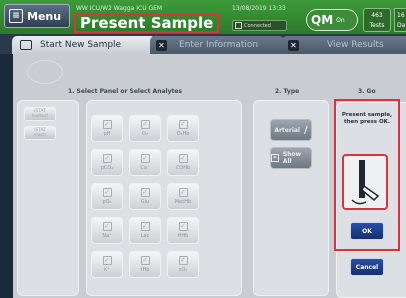 This screenshot has height=298, width=406. What do you see at coordinates (119, 8) in the screenshot?
I see `location-text: WW ICU/W2 Wagga ICU GEM` at bounding box center [119, 8].